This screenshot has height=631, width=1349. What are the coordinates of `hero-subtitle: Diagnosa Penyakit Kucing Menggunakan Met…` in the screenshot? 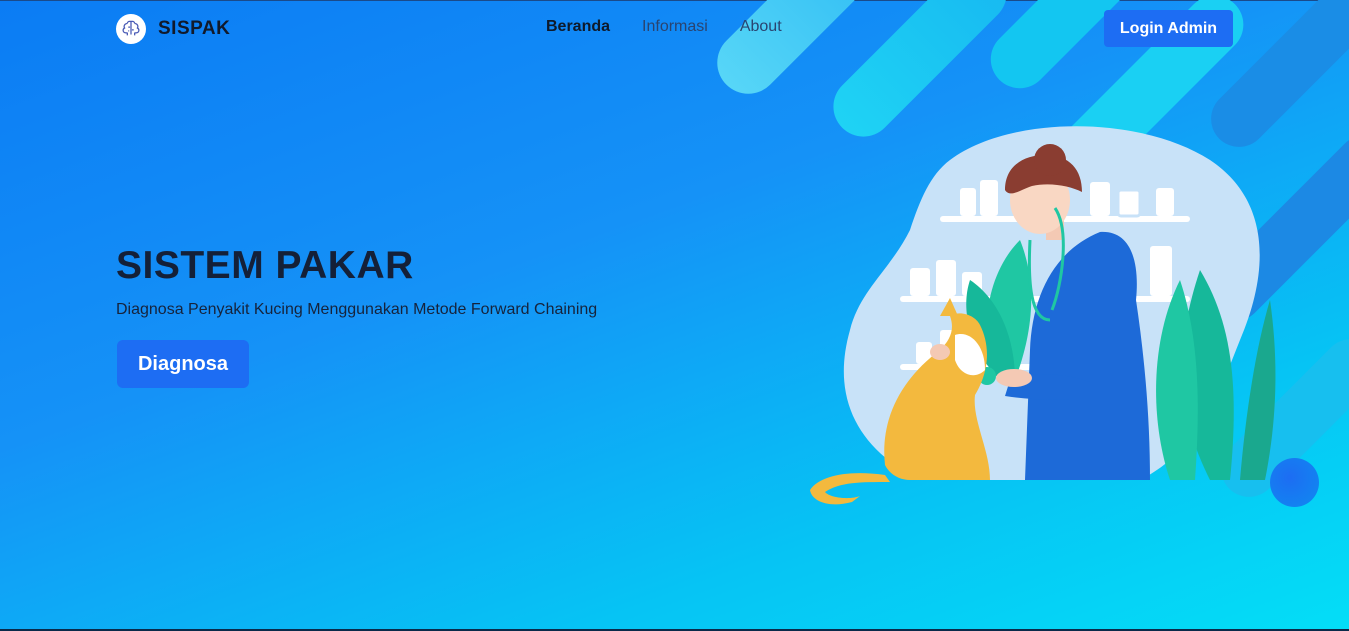 It's located at (357, 309).